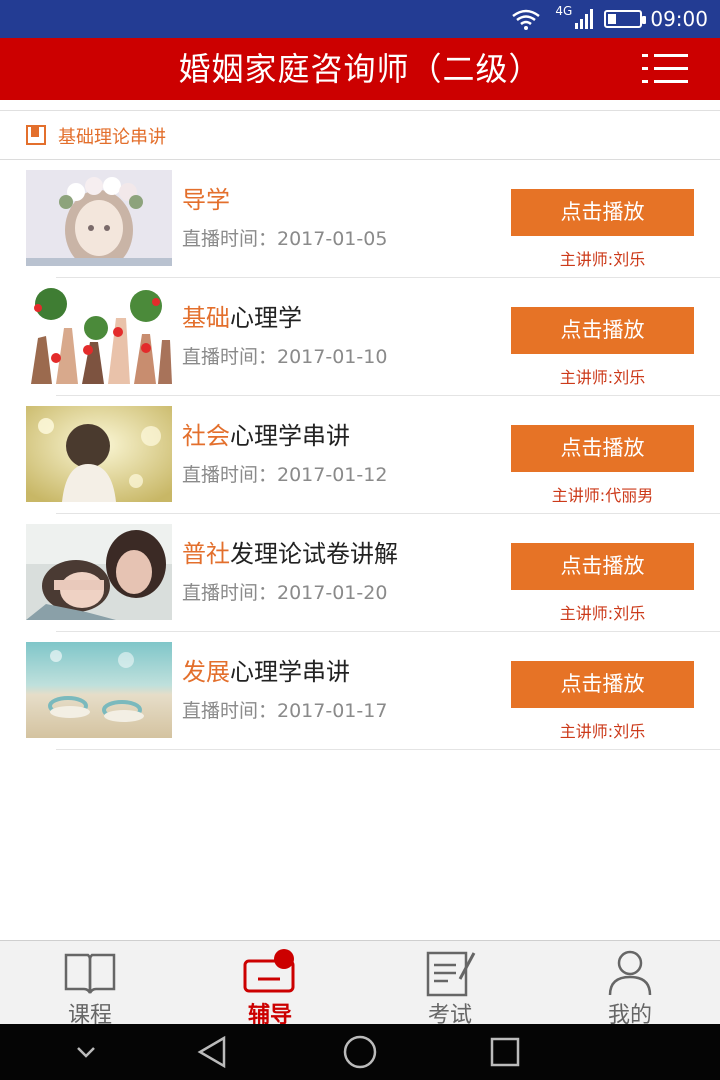  Describe the element at coordinates (564, 11) in the screenshot. I see `network-type: 4G` at that location.